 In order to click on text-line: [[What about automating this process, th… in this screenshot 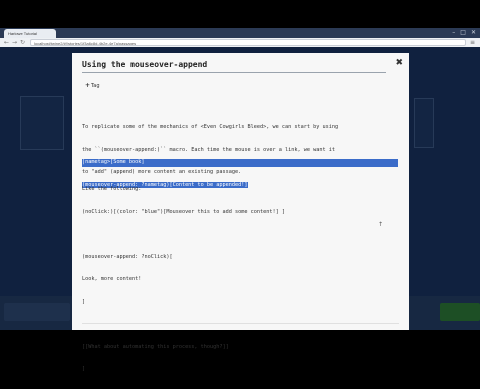, I will do `click(155, 346)`.